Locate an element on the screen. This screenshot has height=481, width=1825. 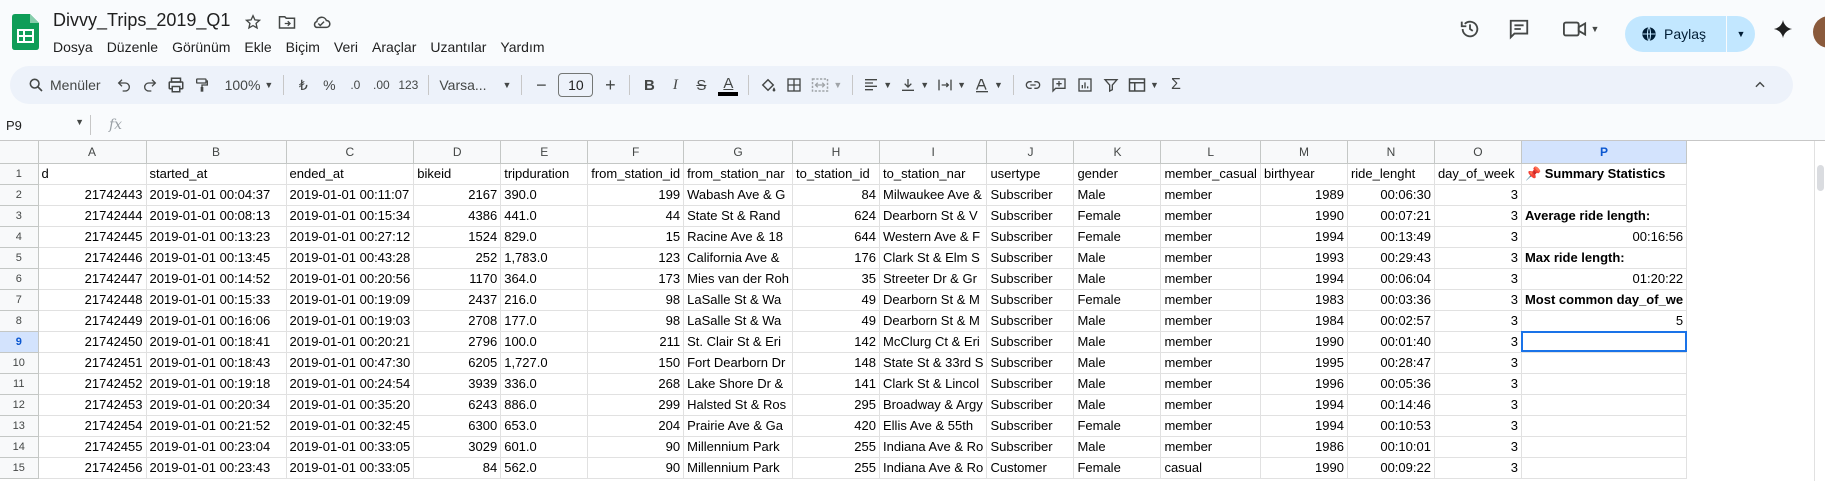
meet-video-icon: ▼ is located at coordinates (1581, 29).